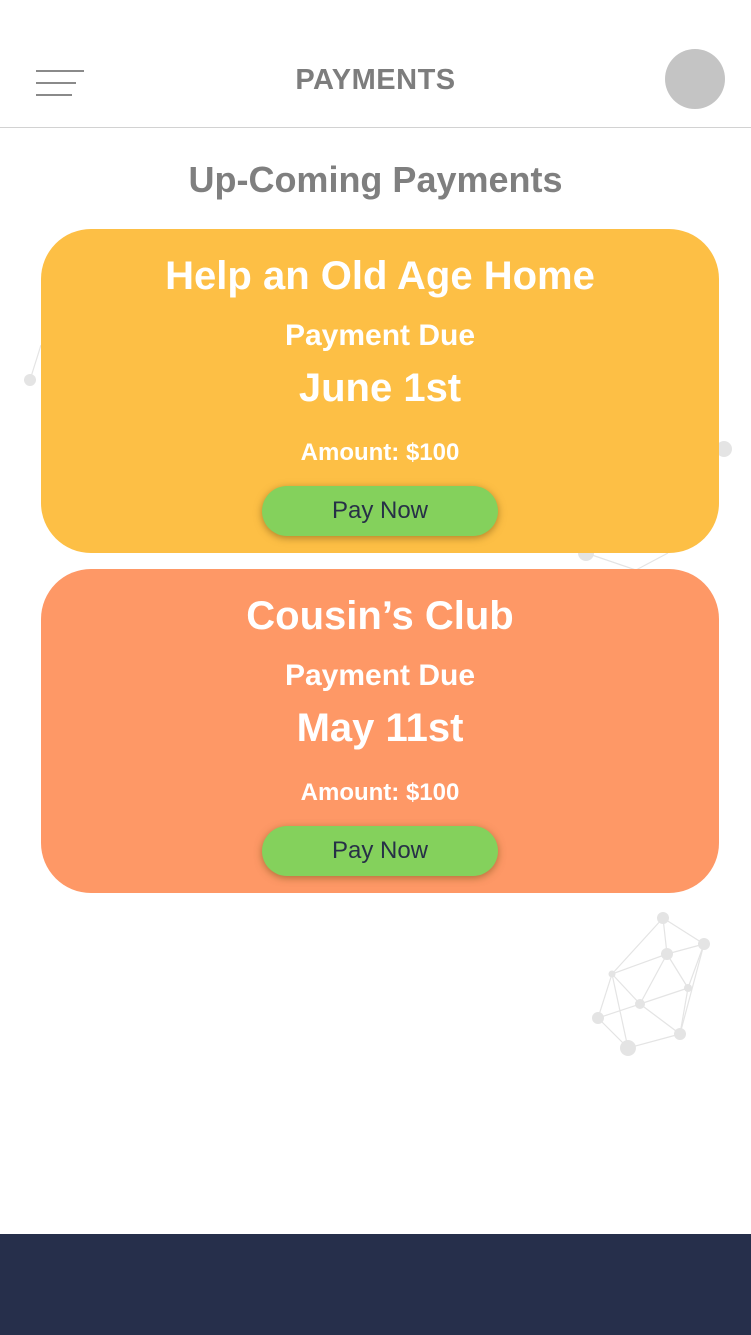 Image resolution: width=751 pixels, height=1335 pixels. I want to click on payment-due-date: May 11st, so click(380, 728).